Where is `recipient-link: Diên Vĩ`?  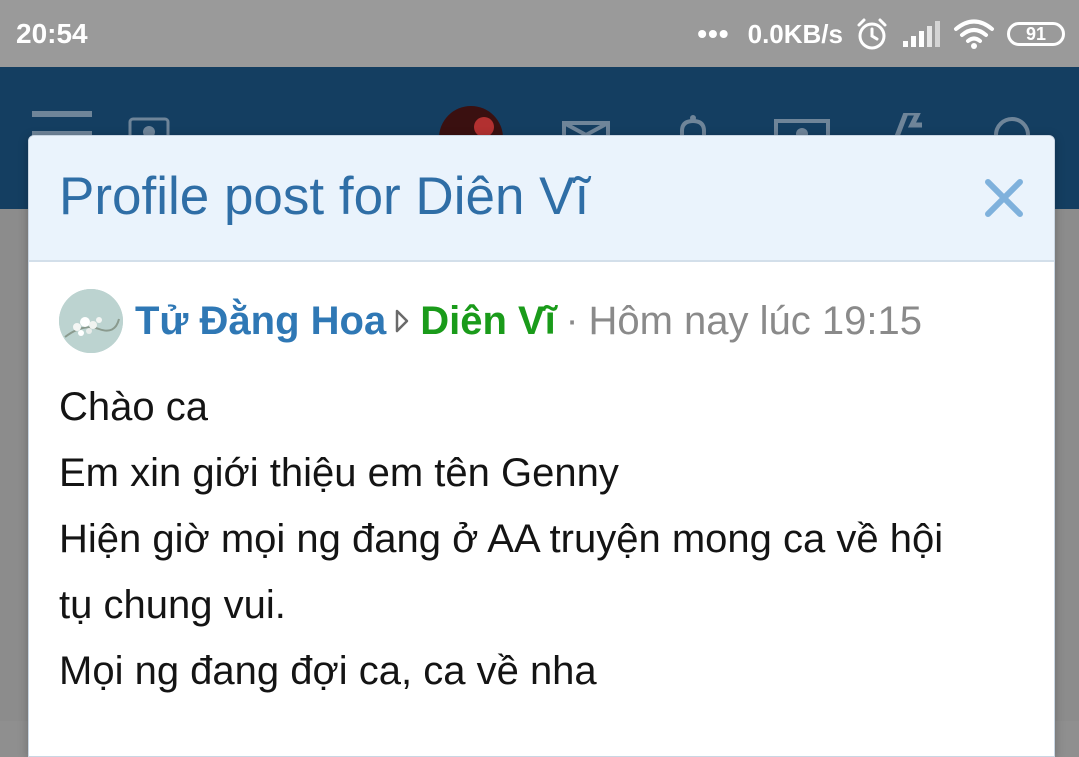 recipient-link: Diên Vĩ is located at coordinates (488, 321).